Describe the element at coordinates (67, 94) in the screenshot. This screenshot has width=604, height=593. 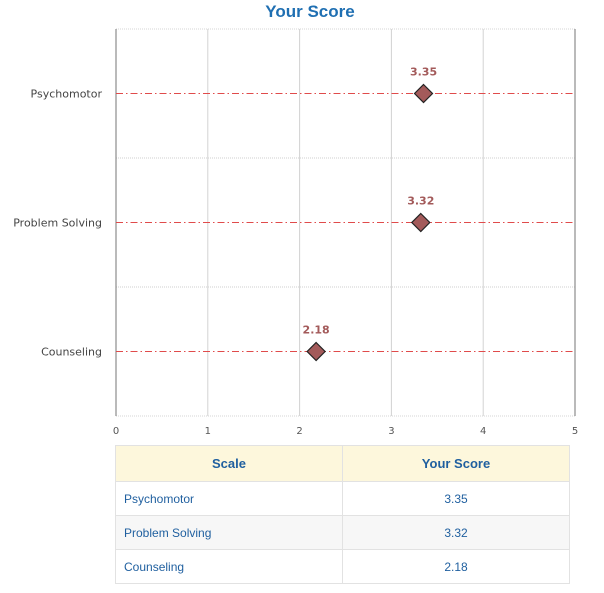
I see `y-category-label: Psychomotor` at that location.